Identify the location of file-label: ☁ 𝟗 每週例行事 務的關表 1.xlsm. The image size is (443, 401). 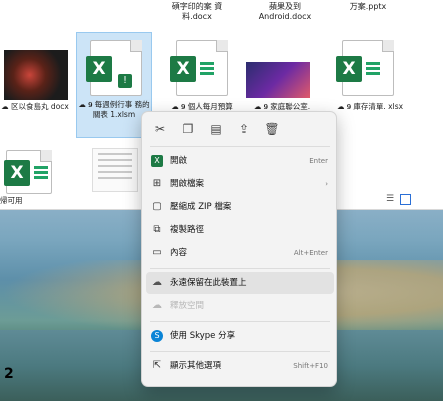
(114, 110).